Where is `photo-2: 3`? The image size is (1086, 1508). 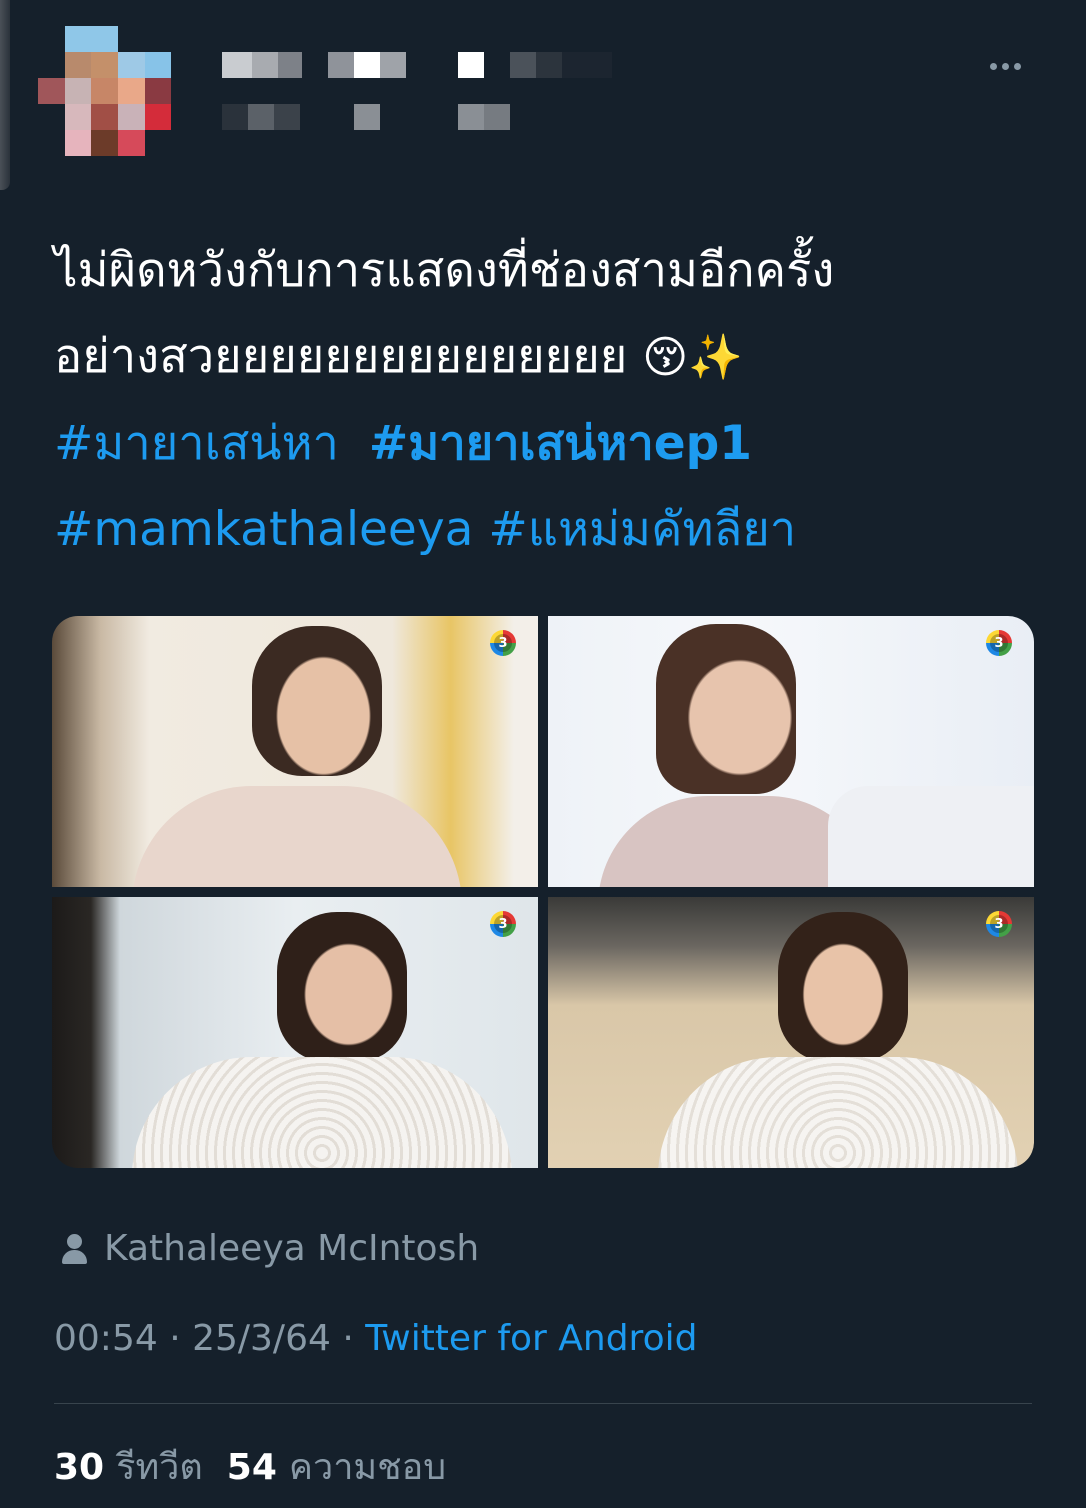 photo-2: 3 is located at coordinates (791, 751).